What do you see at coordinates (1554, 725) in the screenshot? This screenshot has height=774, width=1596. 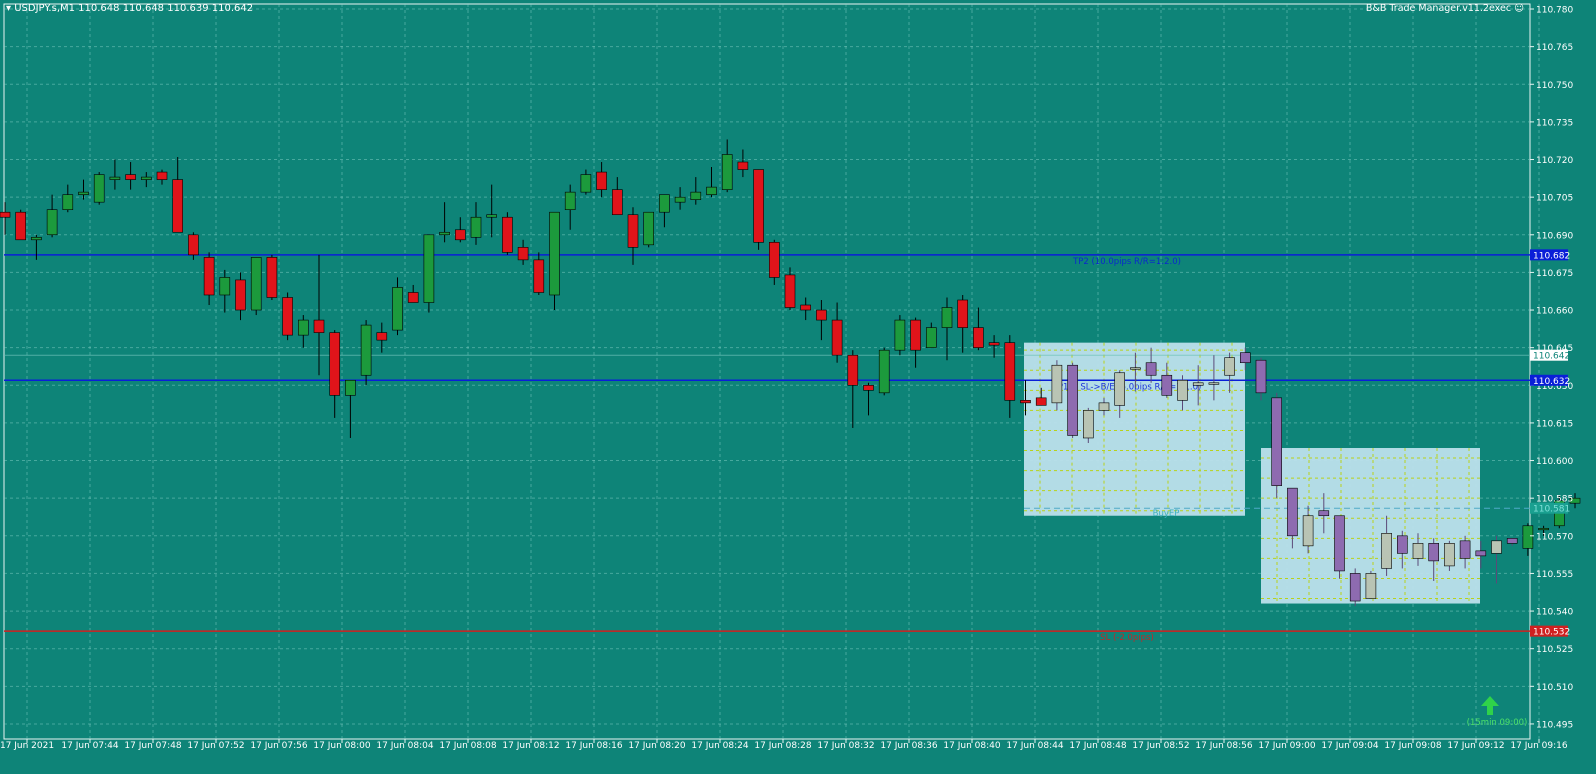 I see `y-tick-label: 110.495` at bounding box center [1554, 725].